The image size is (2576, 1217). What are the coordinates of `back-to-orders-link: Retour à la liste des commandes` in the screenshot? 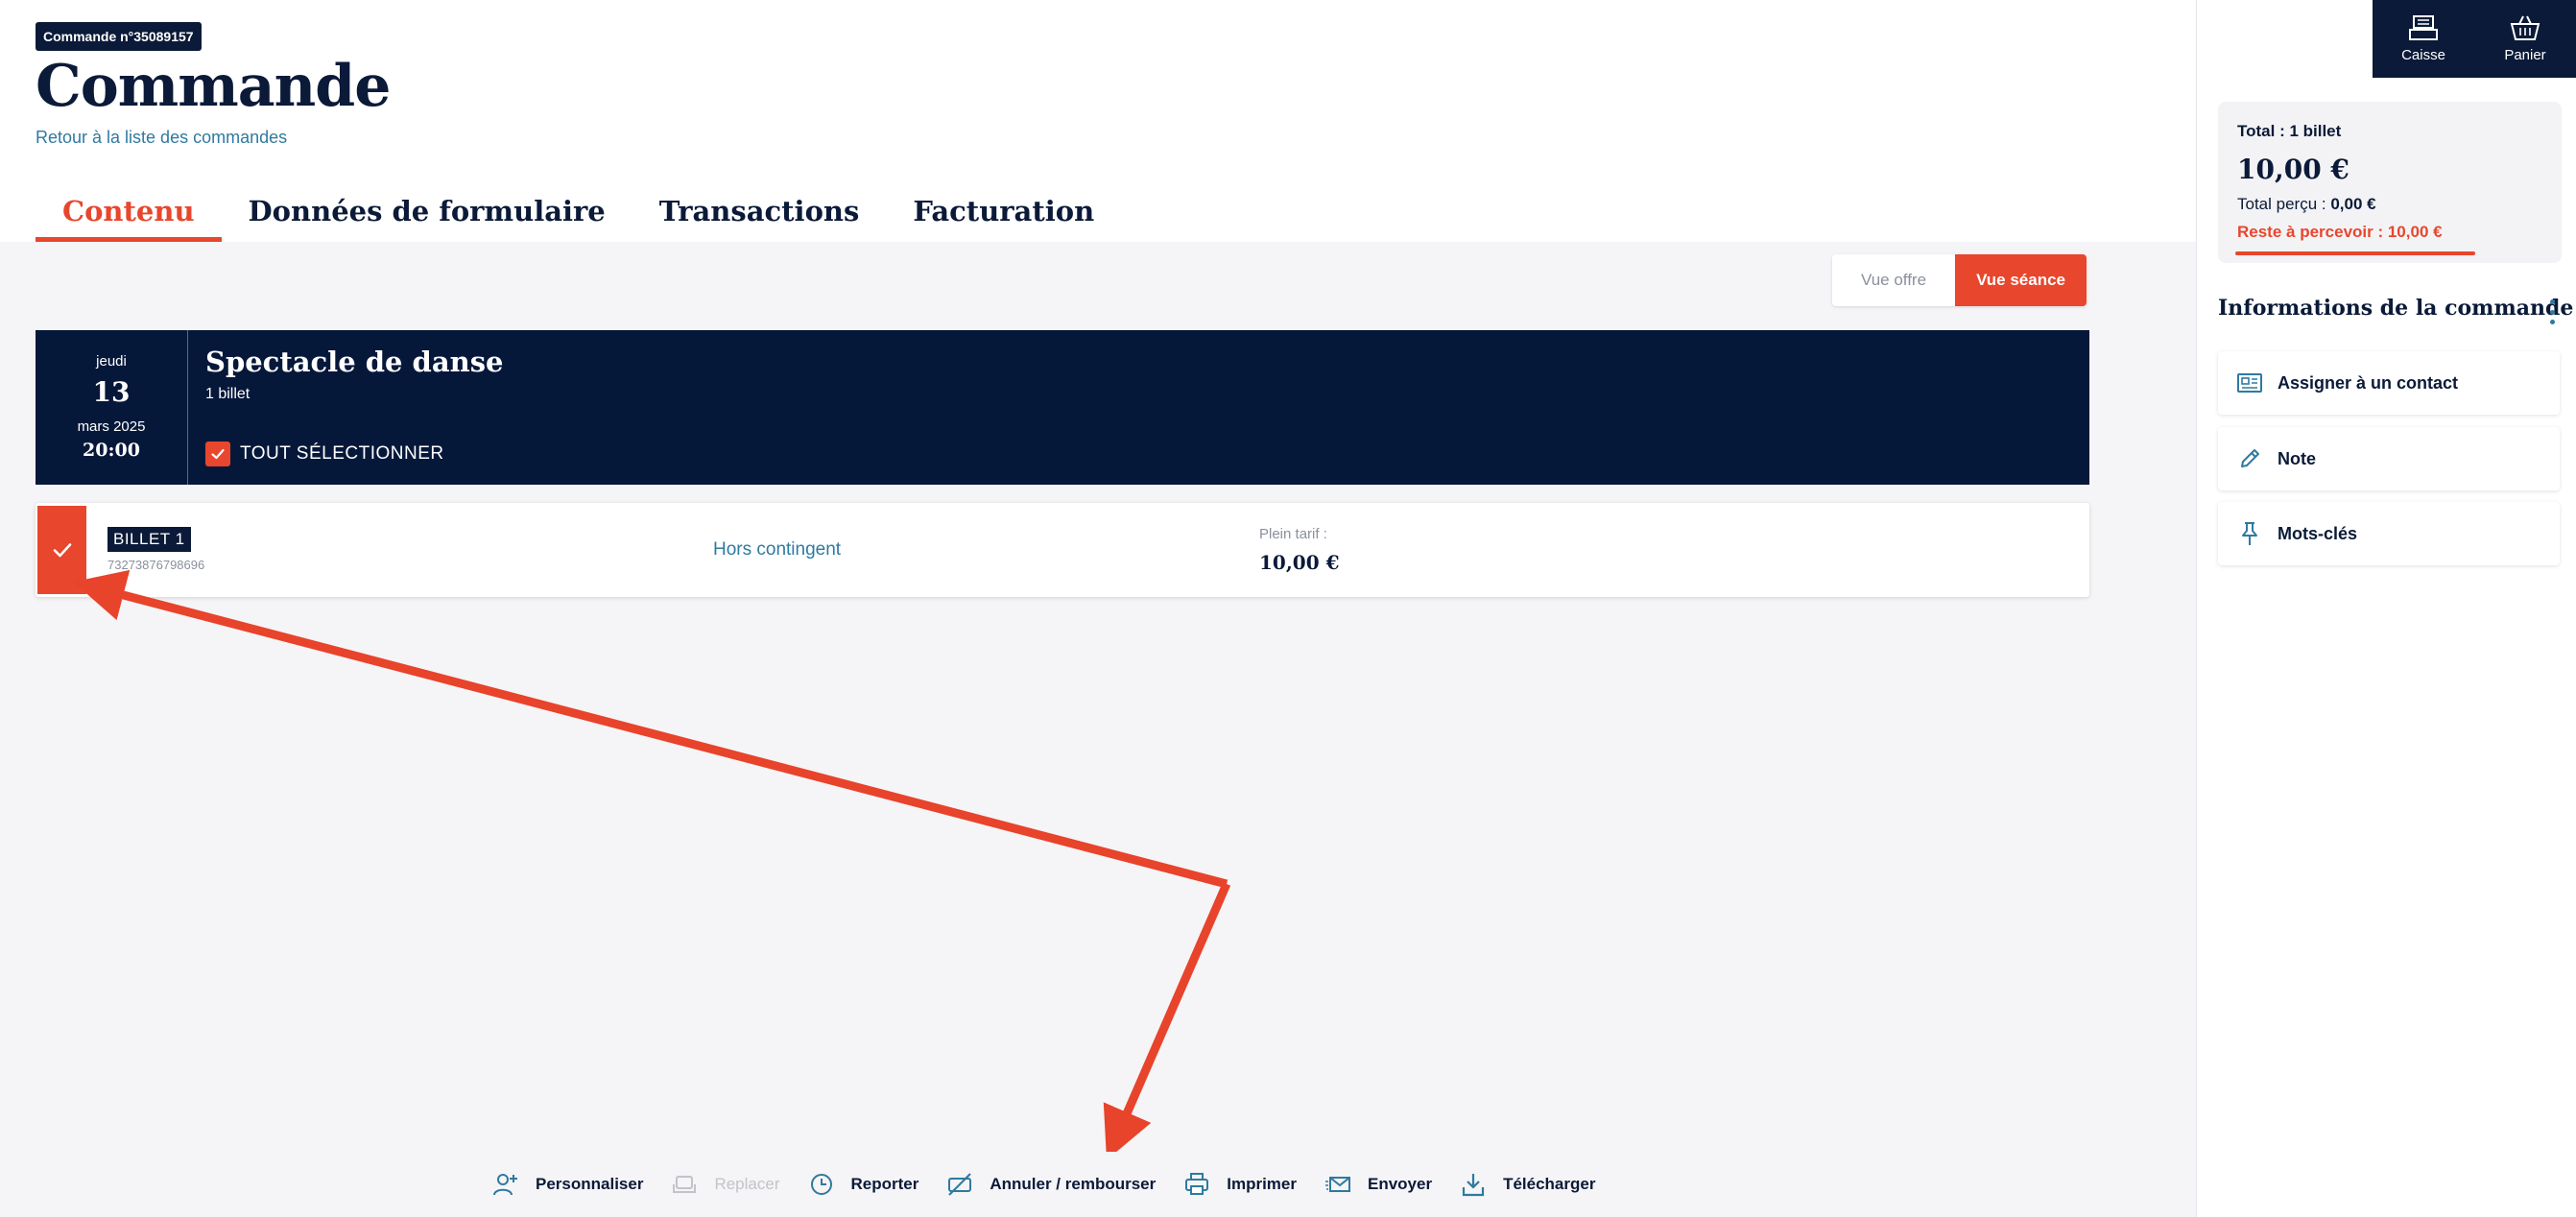 It's located at (161, 138).